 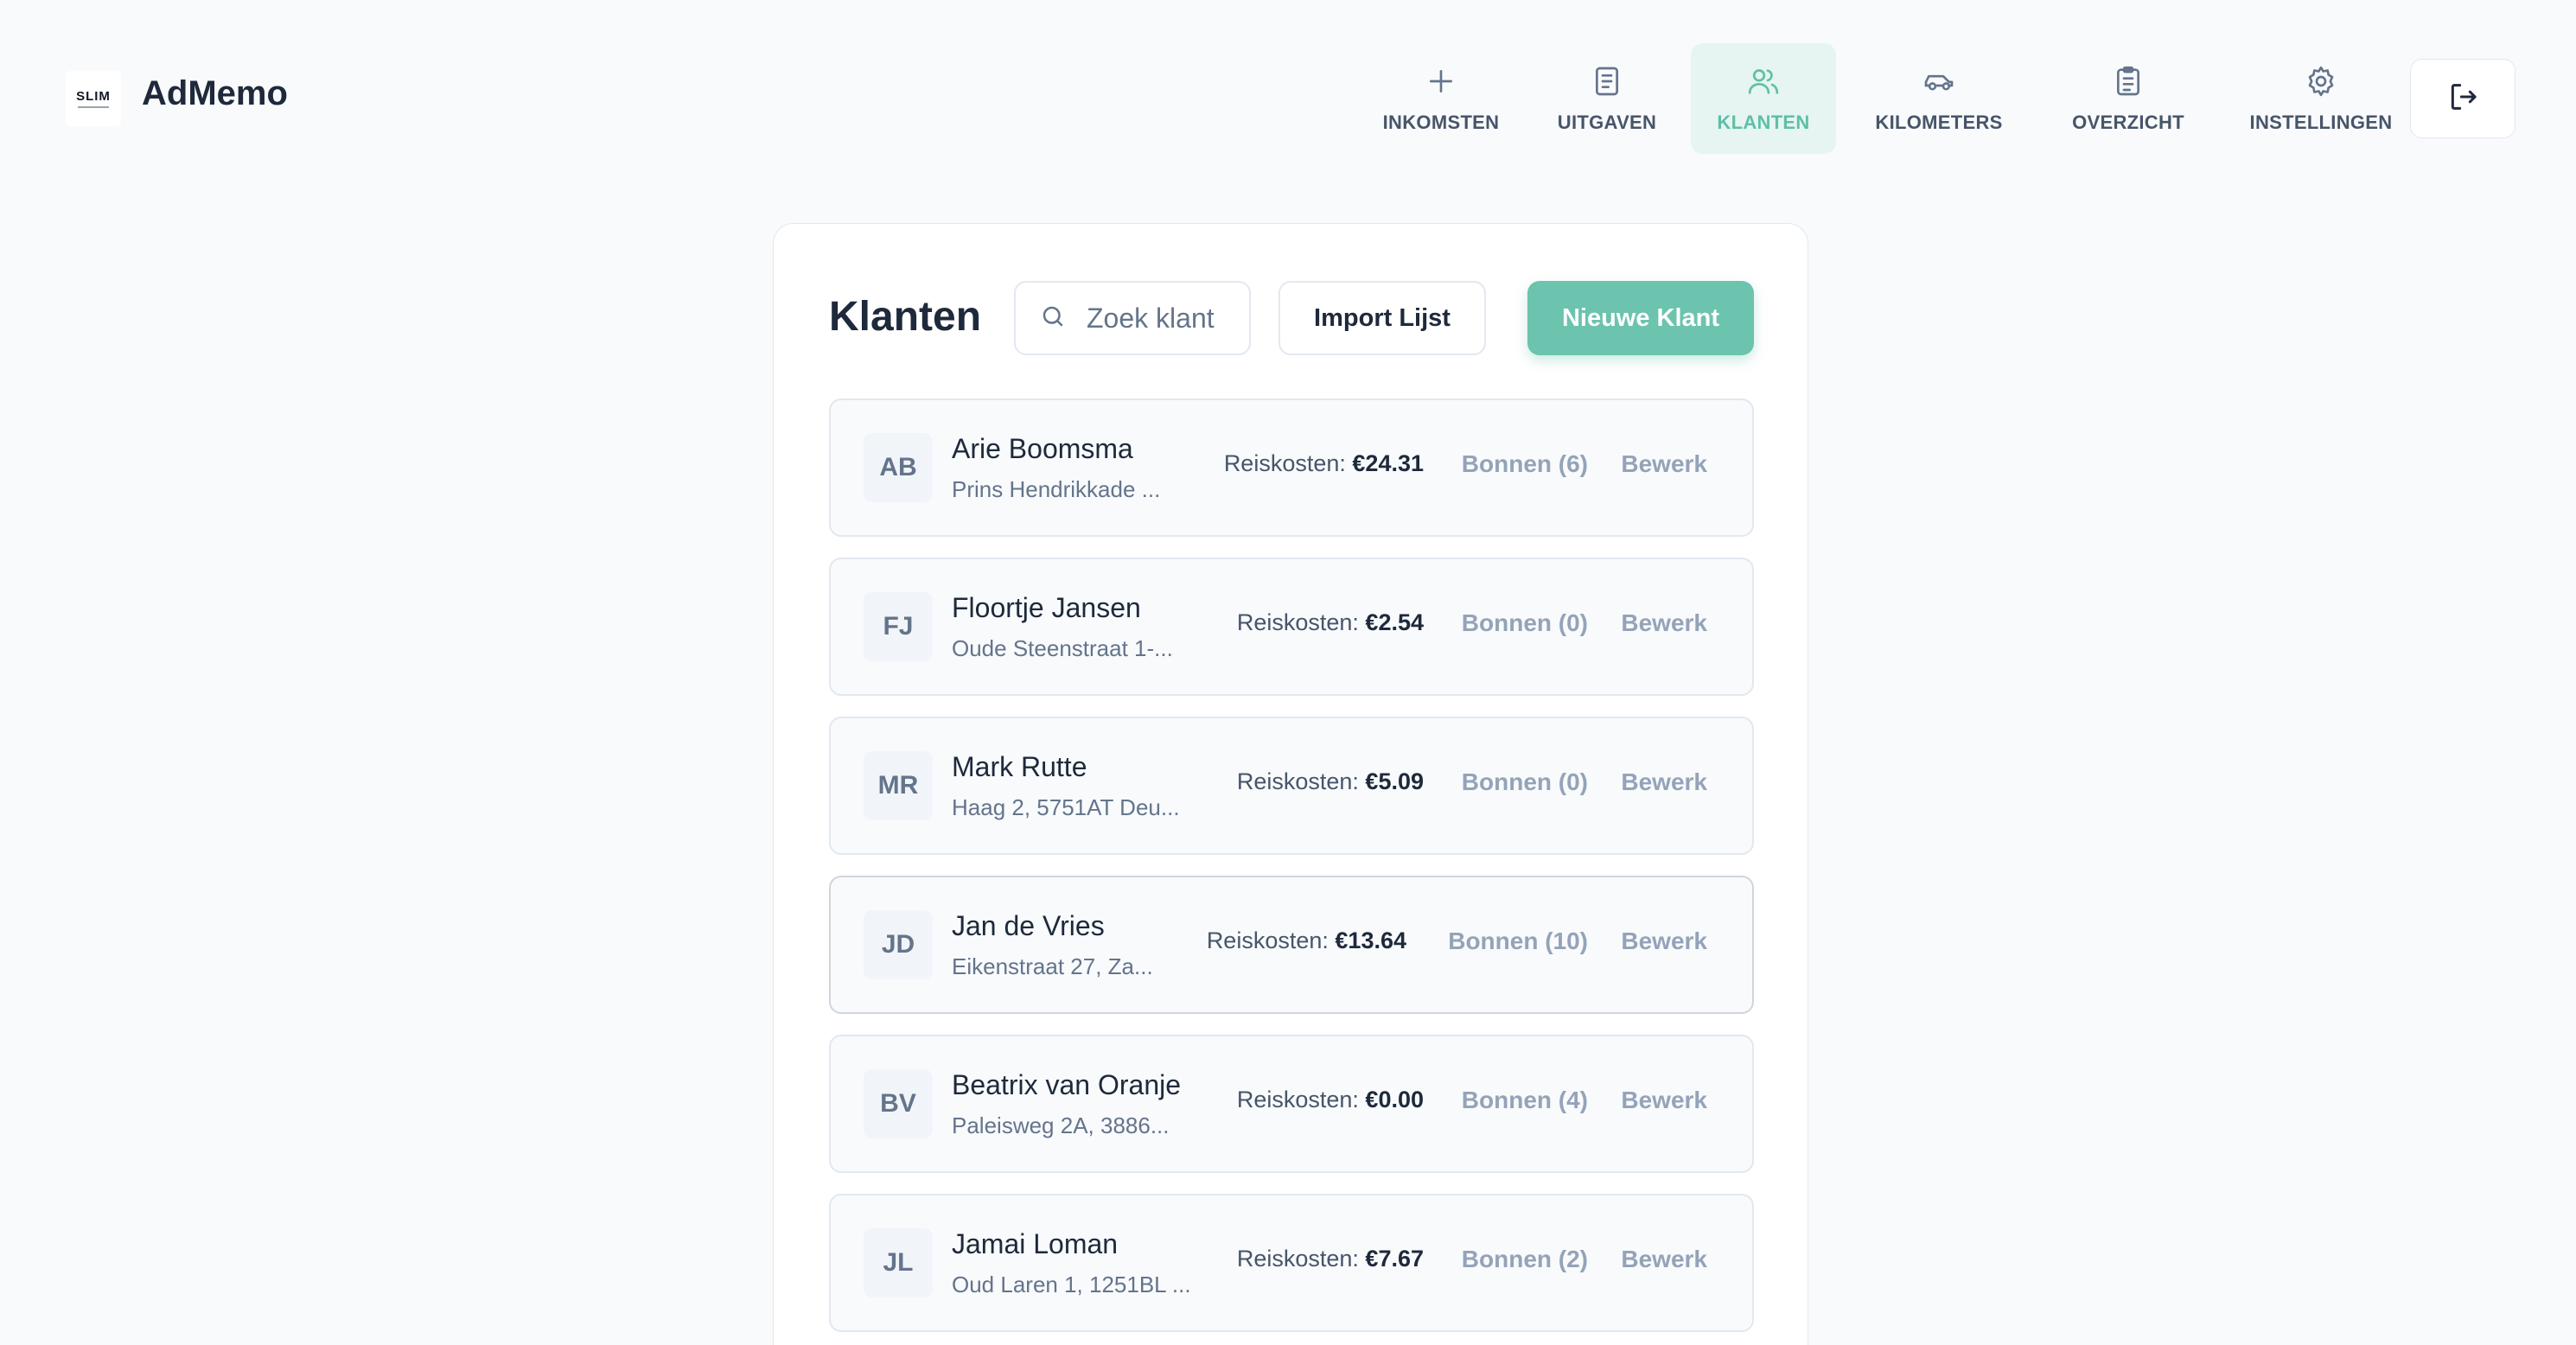 I want to click on nav-label: KILOMETERS, so click(x=1939, y=122).